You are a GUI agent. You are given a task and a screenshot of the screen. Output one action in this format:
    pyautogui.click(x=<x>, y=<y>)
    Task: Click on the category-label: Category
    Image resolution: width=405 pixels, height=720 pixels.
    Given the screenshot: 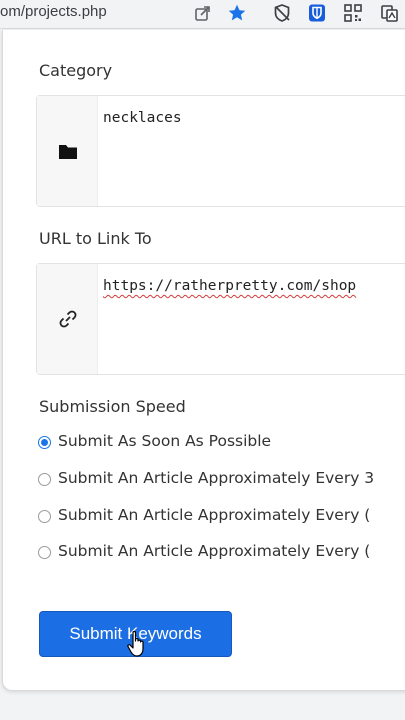 What is the action you would take?
    pyautogui.click(x=76, y=70)
    